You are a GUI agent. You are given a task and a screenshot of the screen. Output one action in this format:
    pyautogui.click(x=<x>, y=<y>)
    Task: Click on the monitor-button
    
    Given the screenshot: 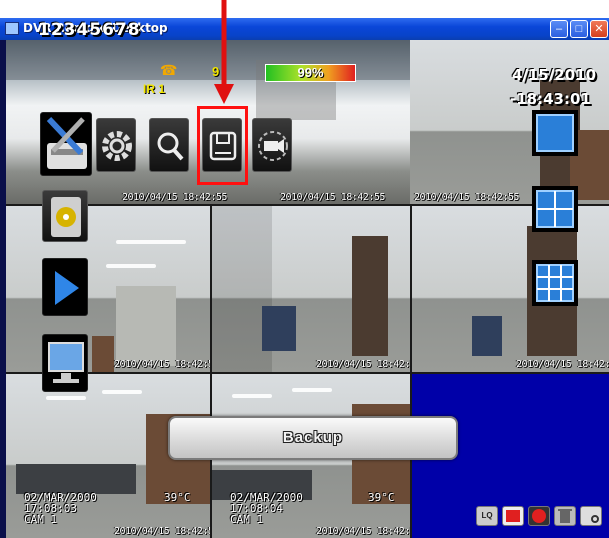 What is the action you would take?
    pyautogui.click(x=65, y=363)
    